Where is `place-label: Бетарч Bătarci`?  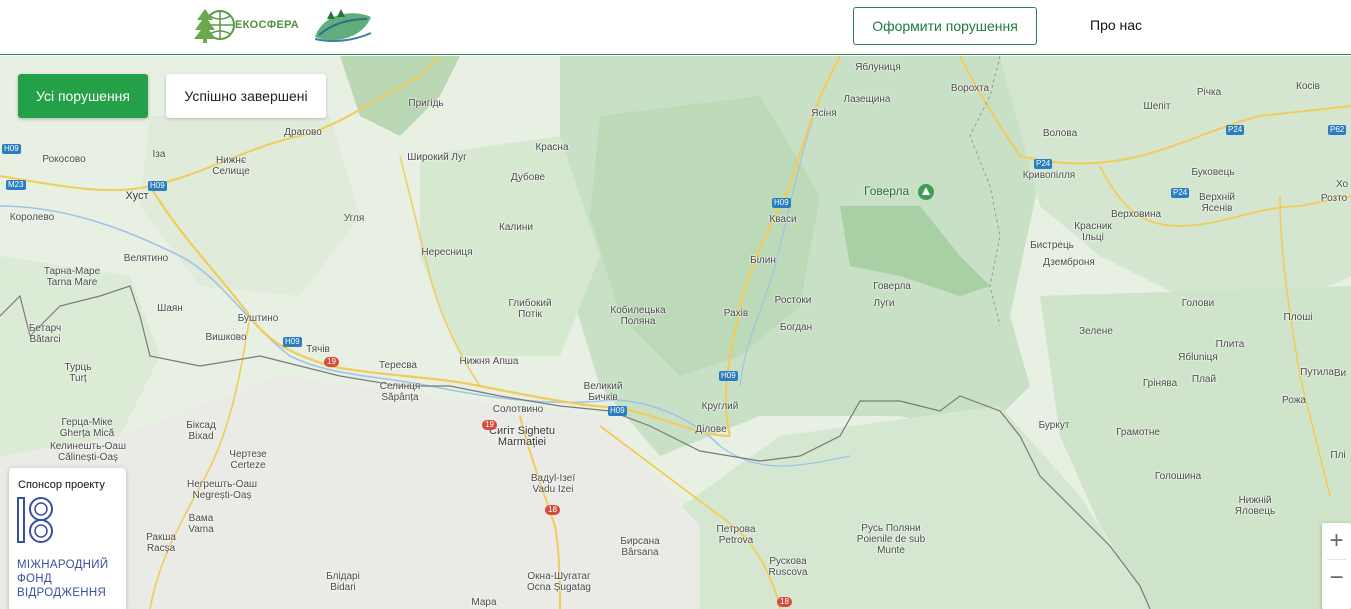
place-label: Бетарч Bătarci is located at coordinates (45, 334).